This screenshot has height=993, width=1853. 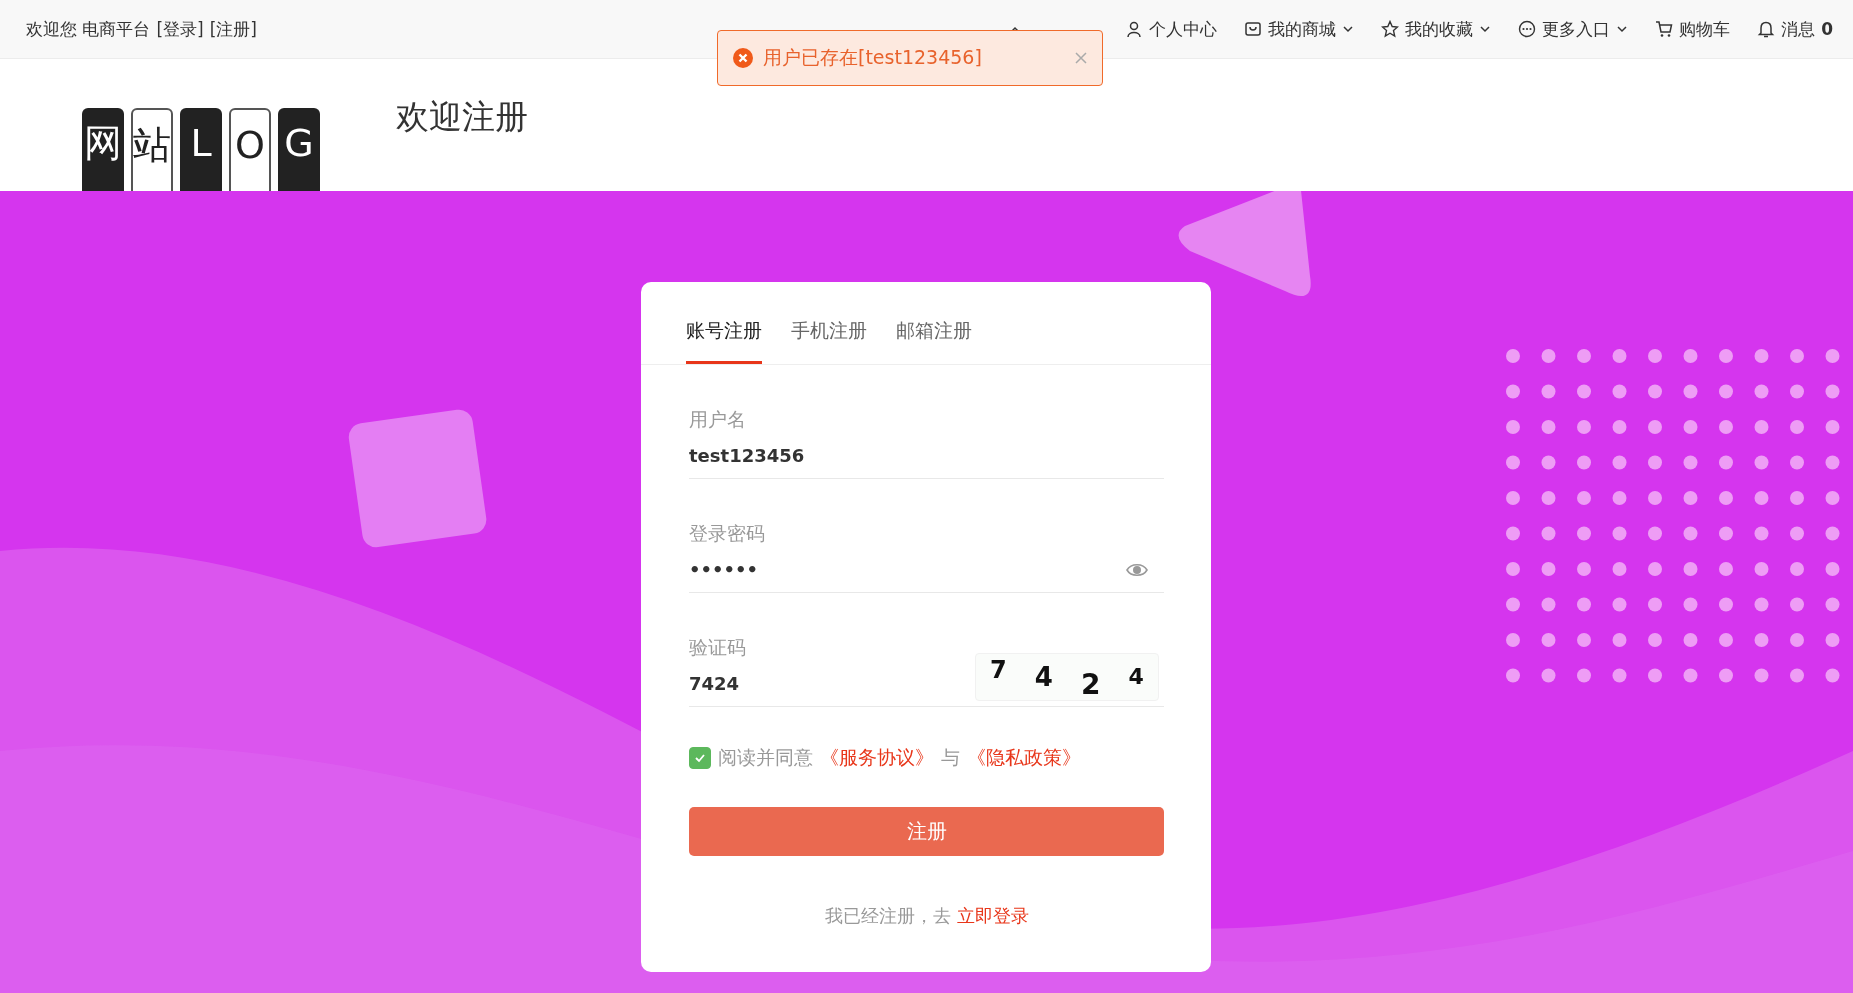 What do you see at coordinates (103, 149) in the screenshot?
I see `logo-tile: 网` at bounding box center [103, 149].